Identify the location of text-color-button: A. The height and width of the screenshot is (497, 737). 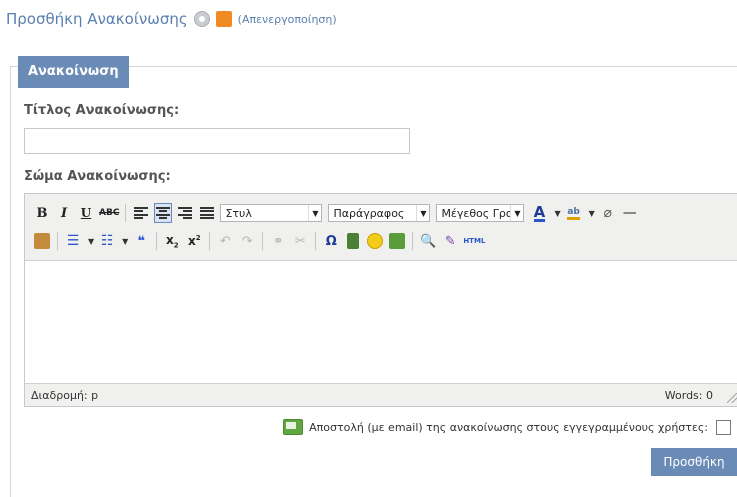
(539, 213).